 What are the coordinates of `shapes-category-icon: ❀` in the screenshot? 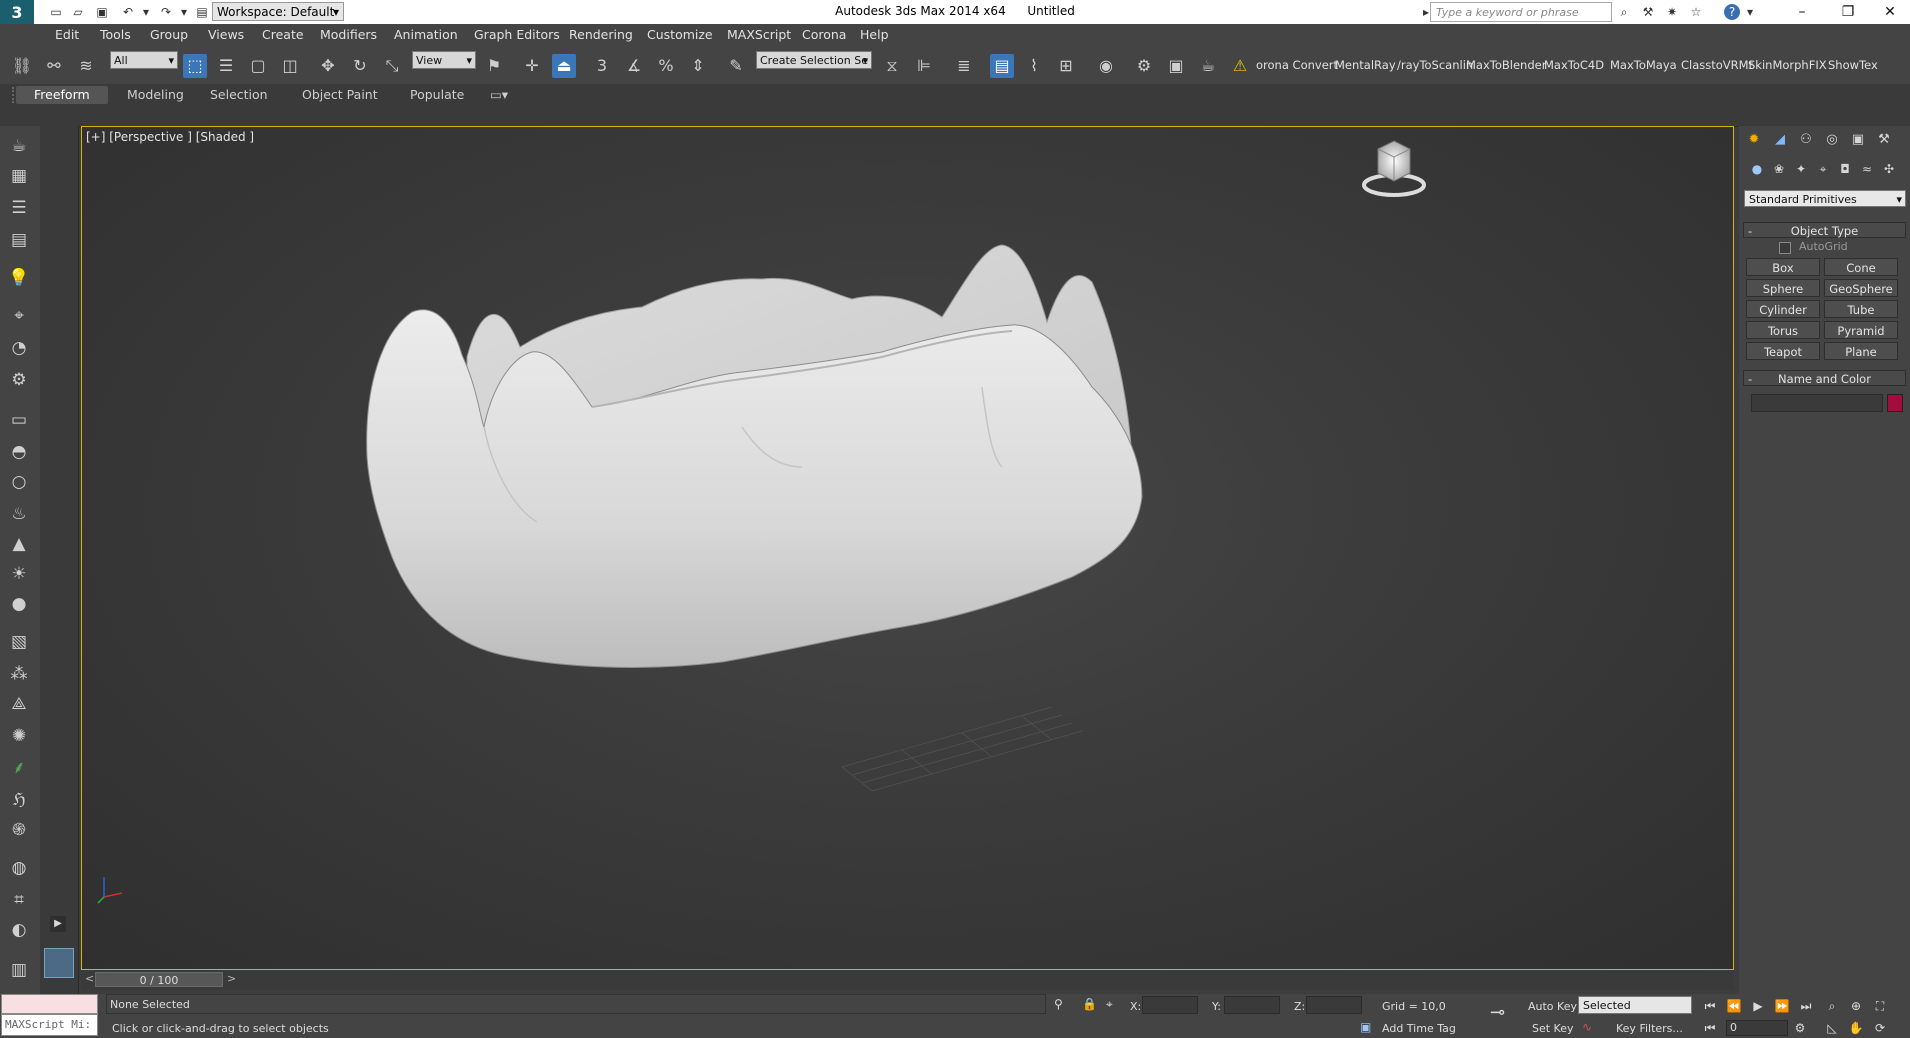 It's located at (1779, 169).